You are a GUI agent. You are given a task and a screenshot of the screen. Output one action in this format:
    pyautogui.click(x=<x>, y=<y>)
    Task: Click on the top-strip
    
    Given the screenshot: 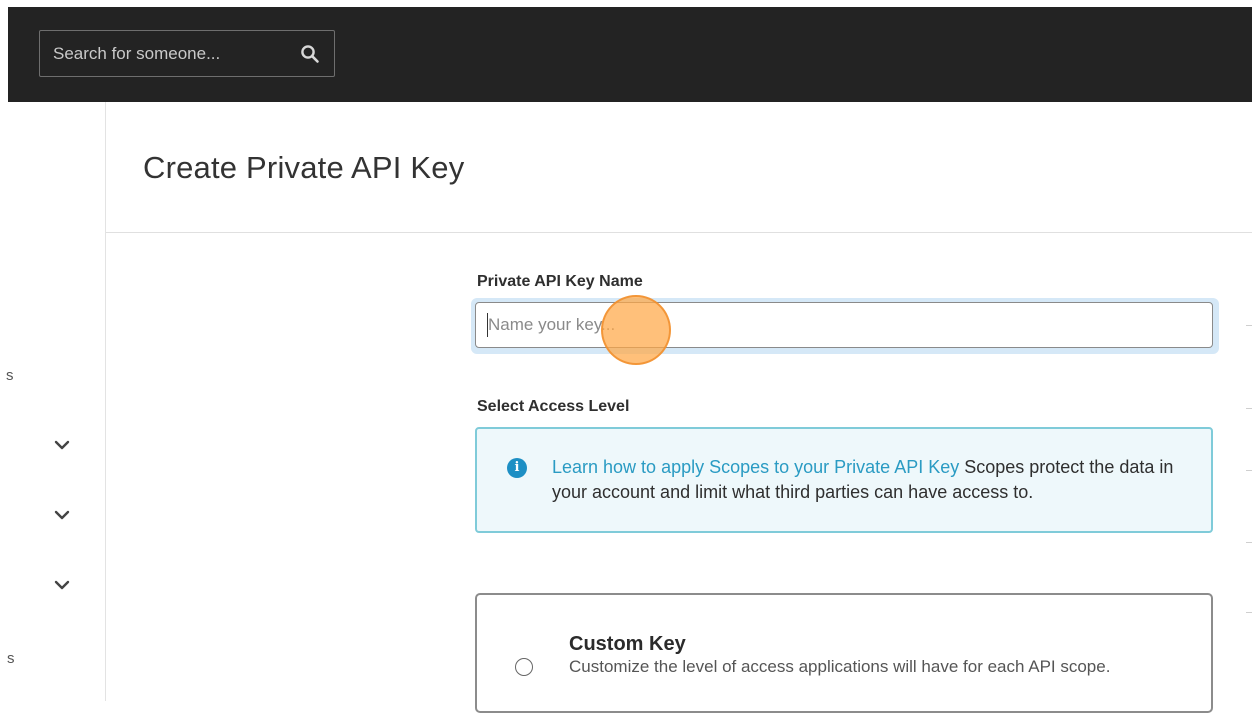 What is the action you would take?
    pyautogui.click(x=626, y=3)
    